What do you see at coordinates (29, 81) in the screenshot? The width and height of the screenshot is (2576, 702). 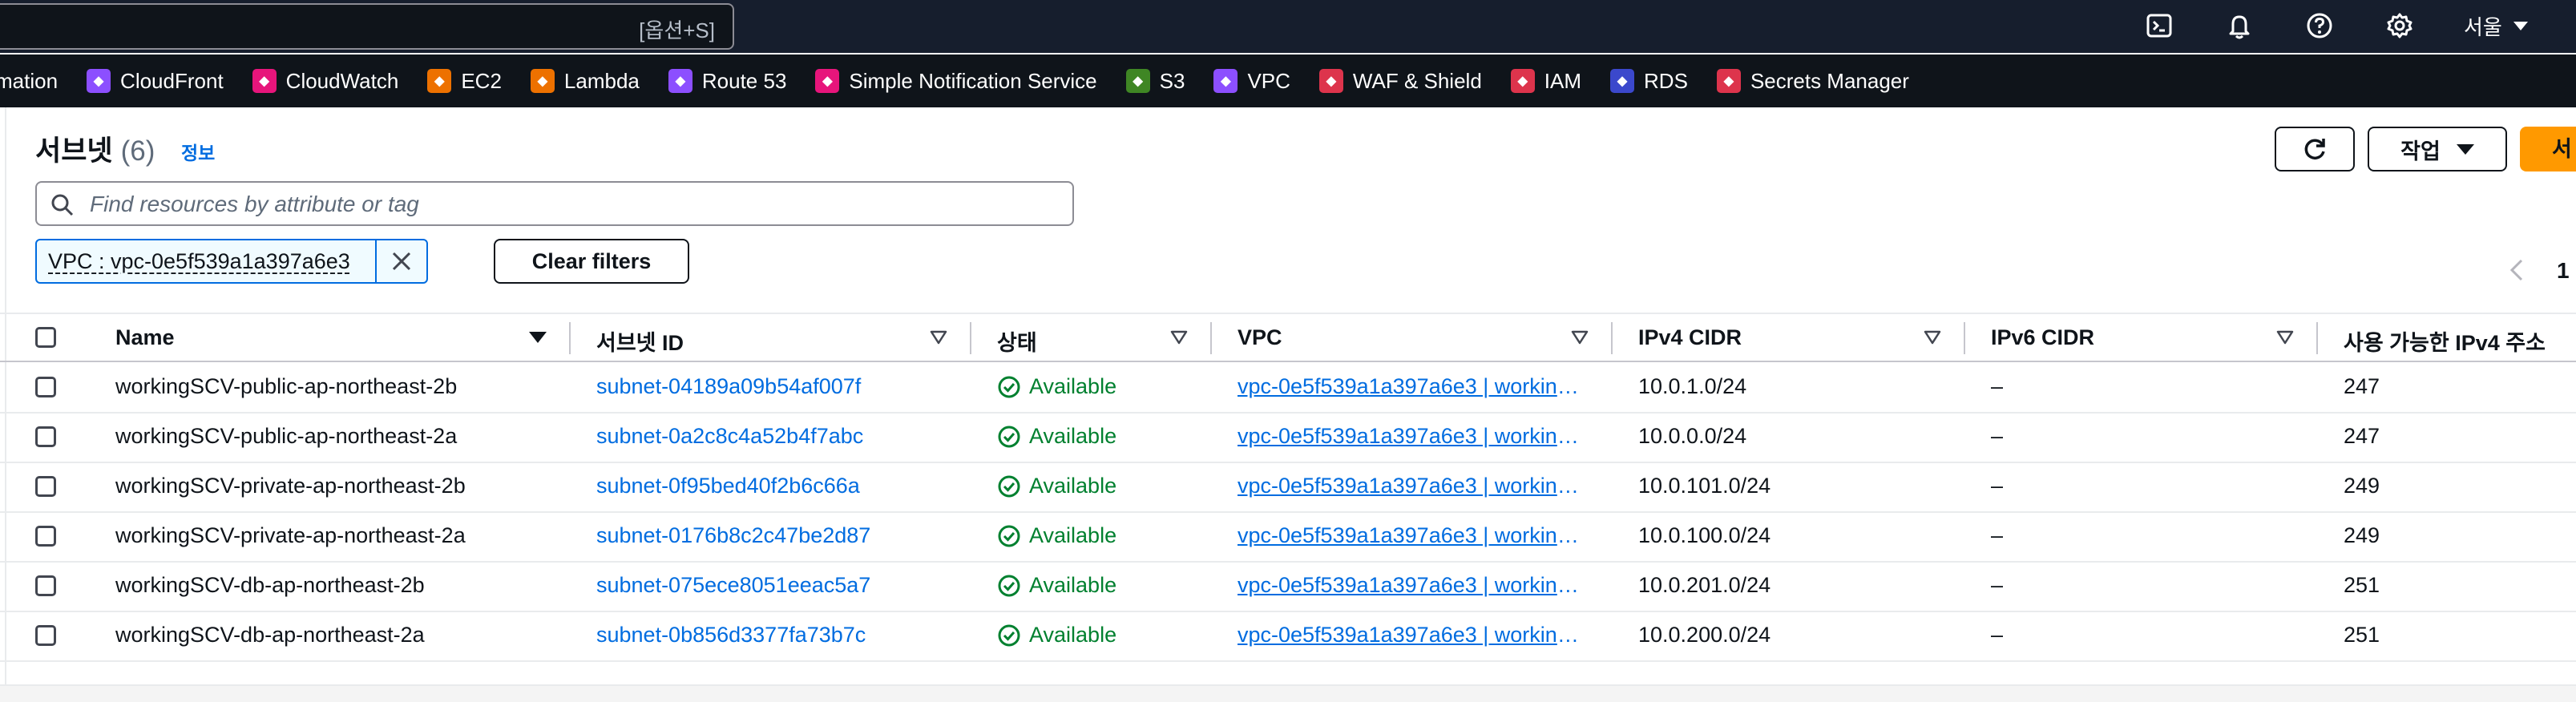 I see `favorite-item: mation` at bounding box center [29, 81].